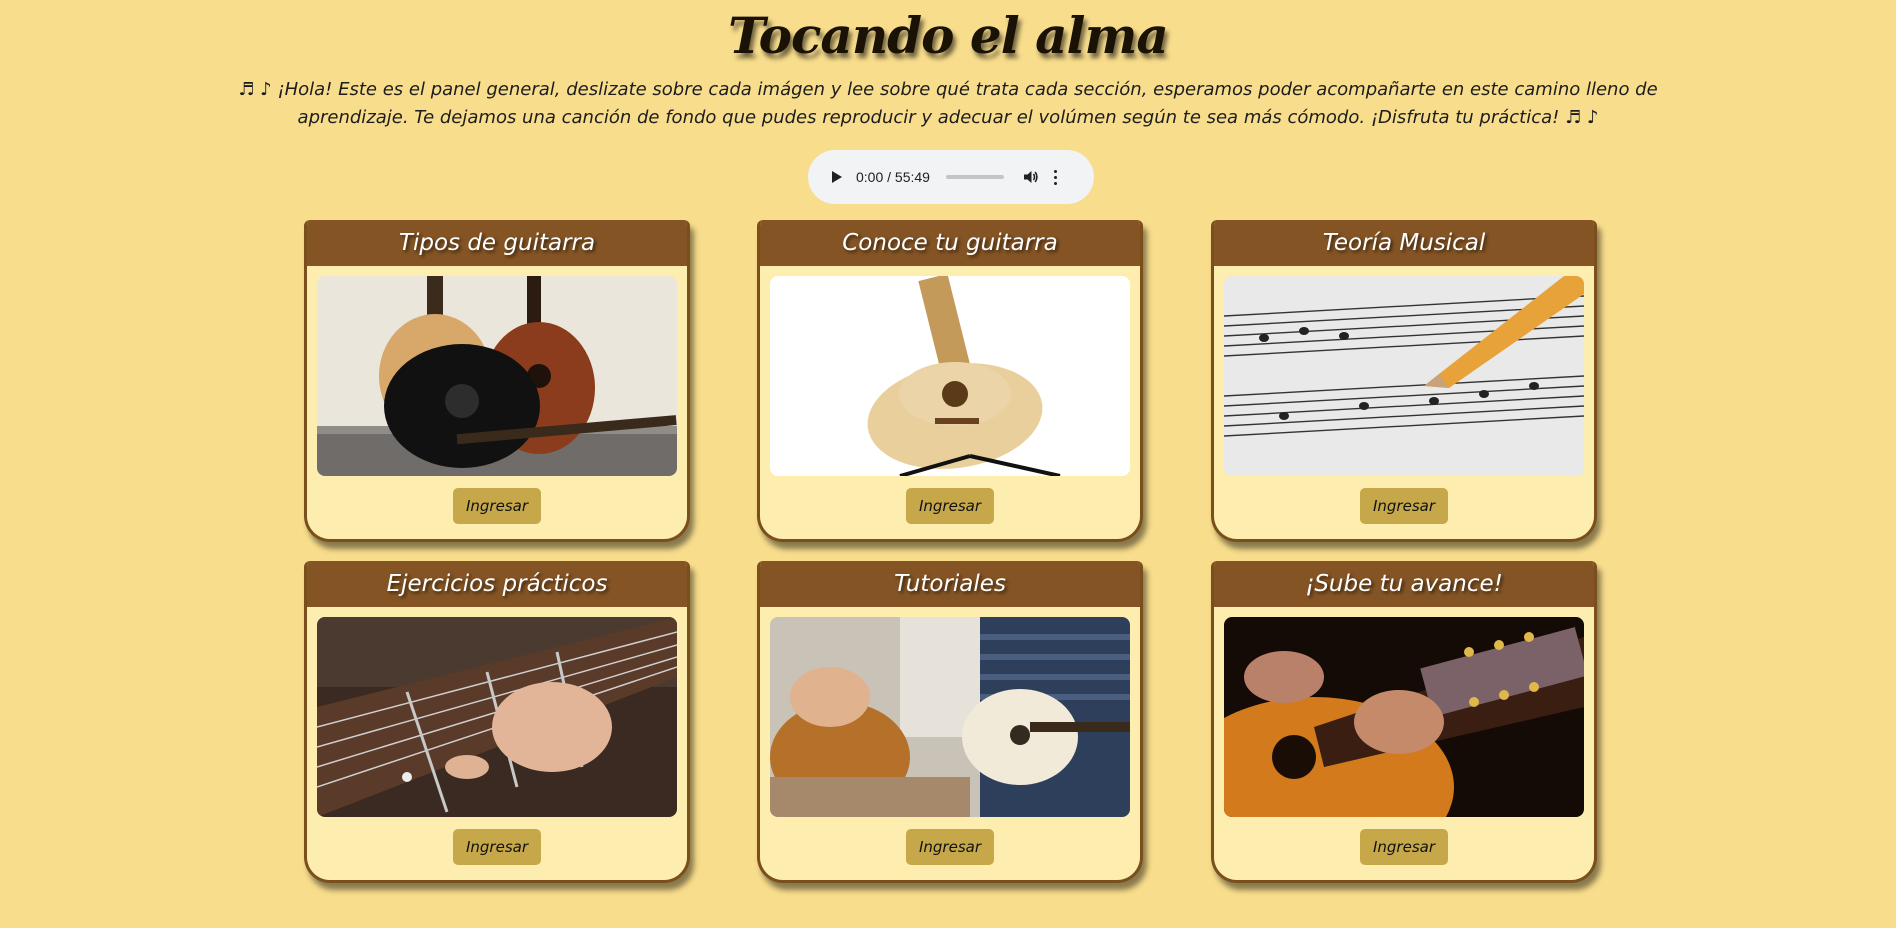 The height and width of the screenshot is (928, 1896). Describe the element at coordinates (1031, 177) in the screenshot. I see `volume-icon` at that location.